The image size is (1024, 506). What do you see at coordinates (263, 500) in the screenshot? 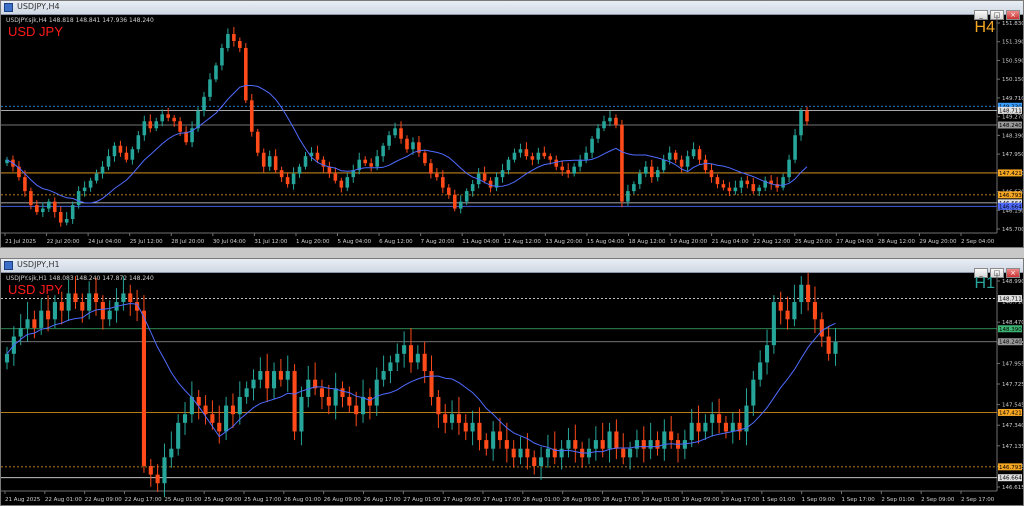
I see `time-tick-label: 25 Aug 17:00` at bounding box center [263, 500].